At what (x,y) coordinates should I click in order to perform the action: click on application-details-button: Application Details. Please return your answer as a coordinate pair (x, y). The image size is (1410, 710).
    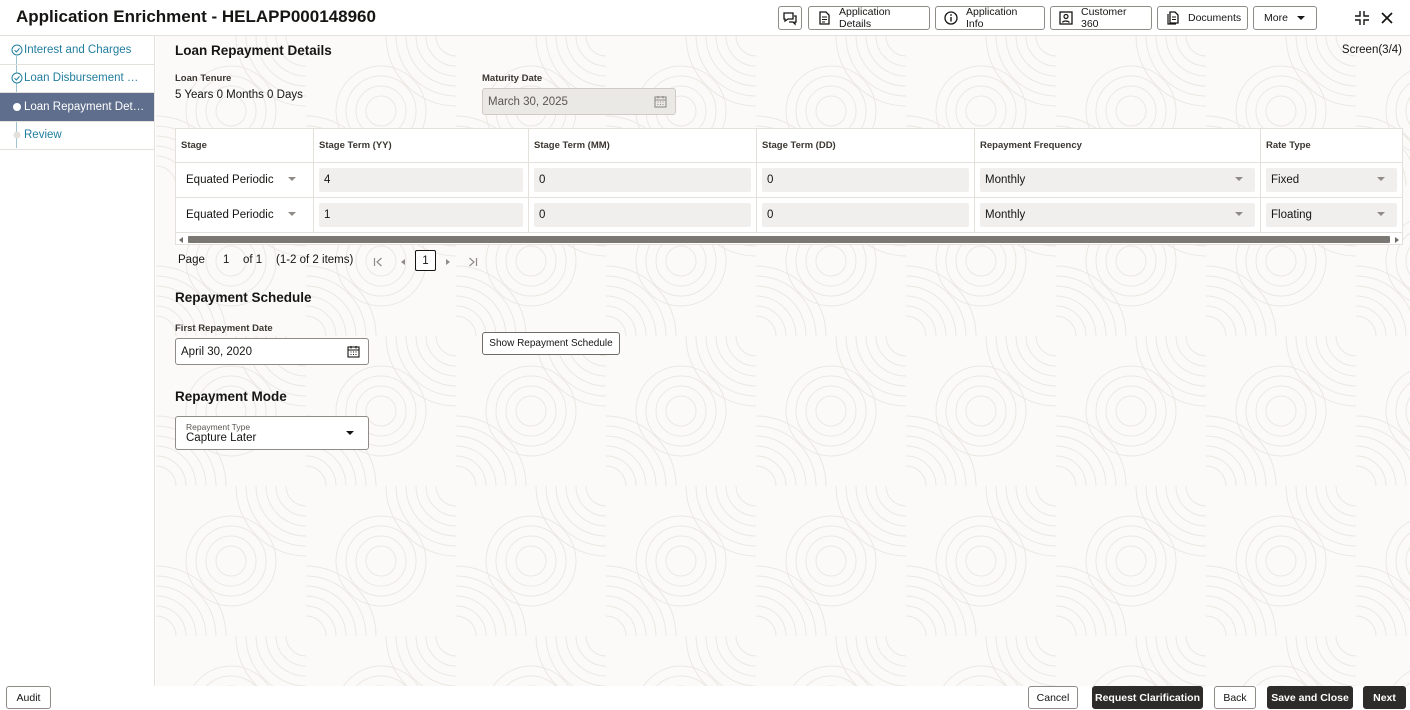
    Looking at the image, I should click on (869, 18).